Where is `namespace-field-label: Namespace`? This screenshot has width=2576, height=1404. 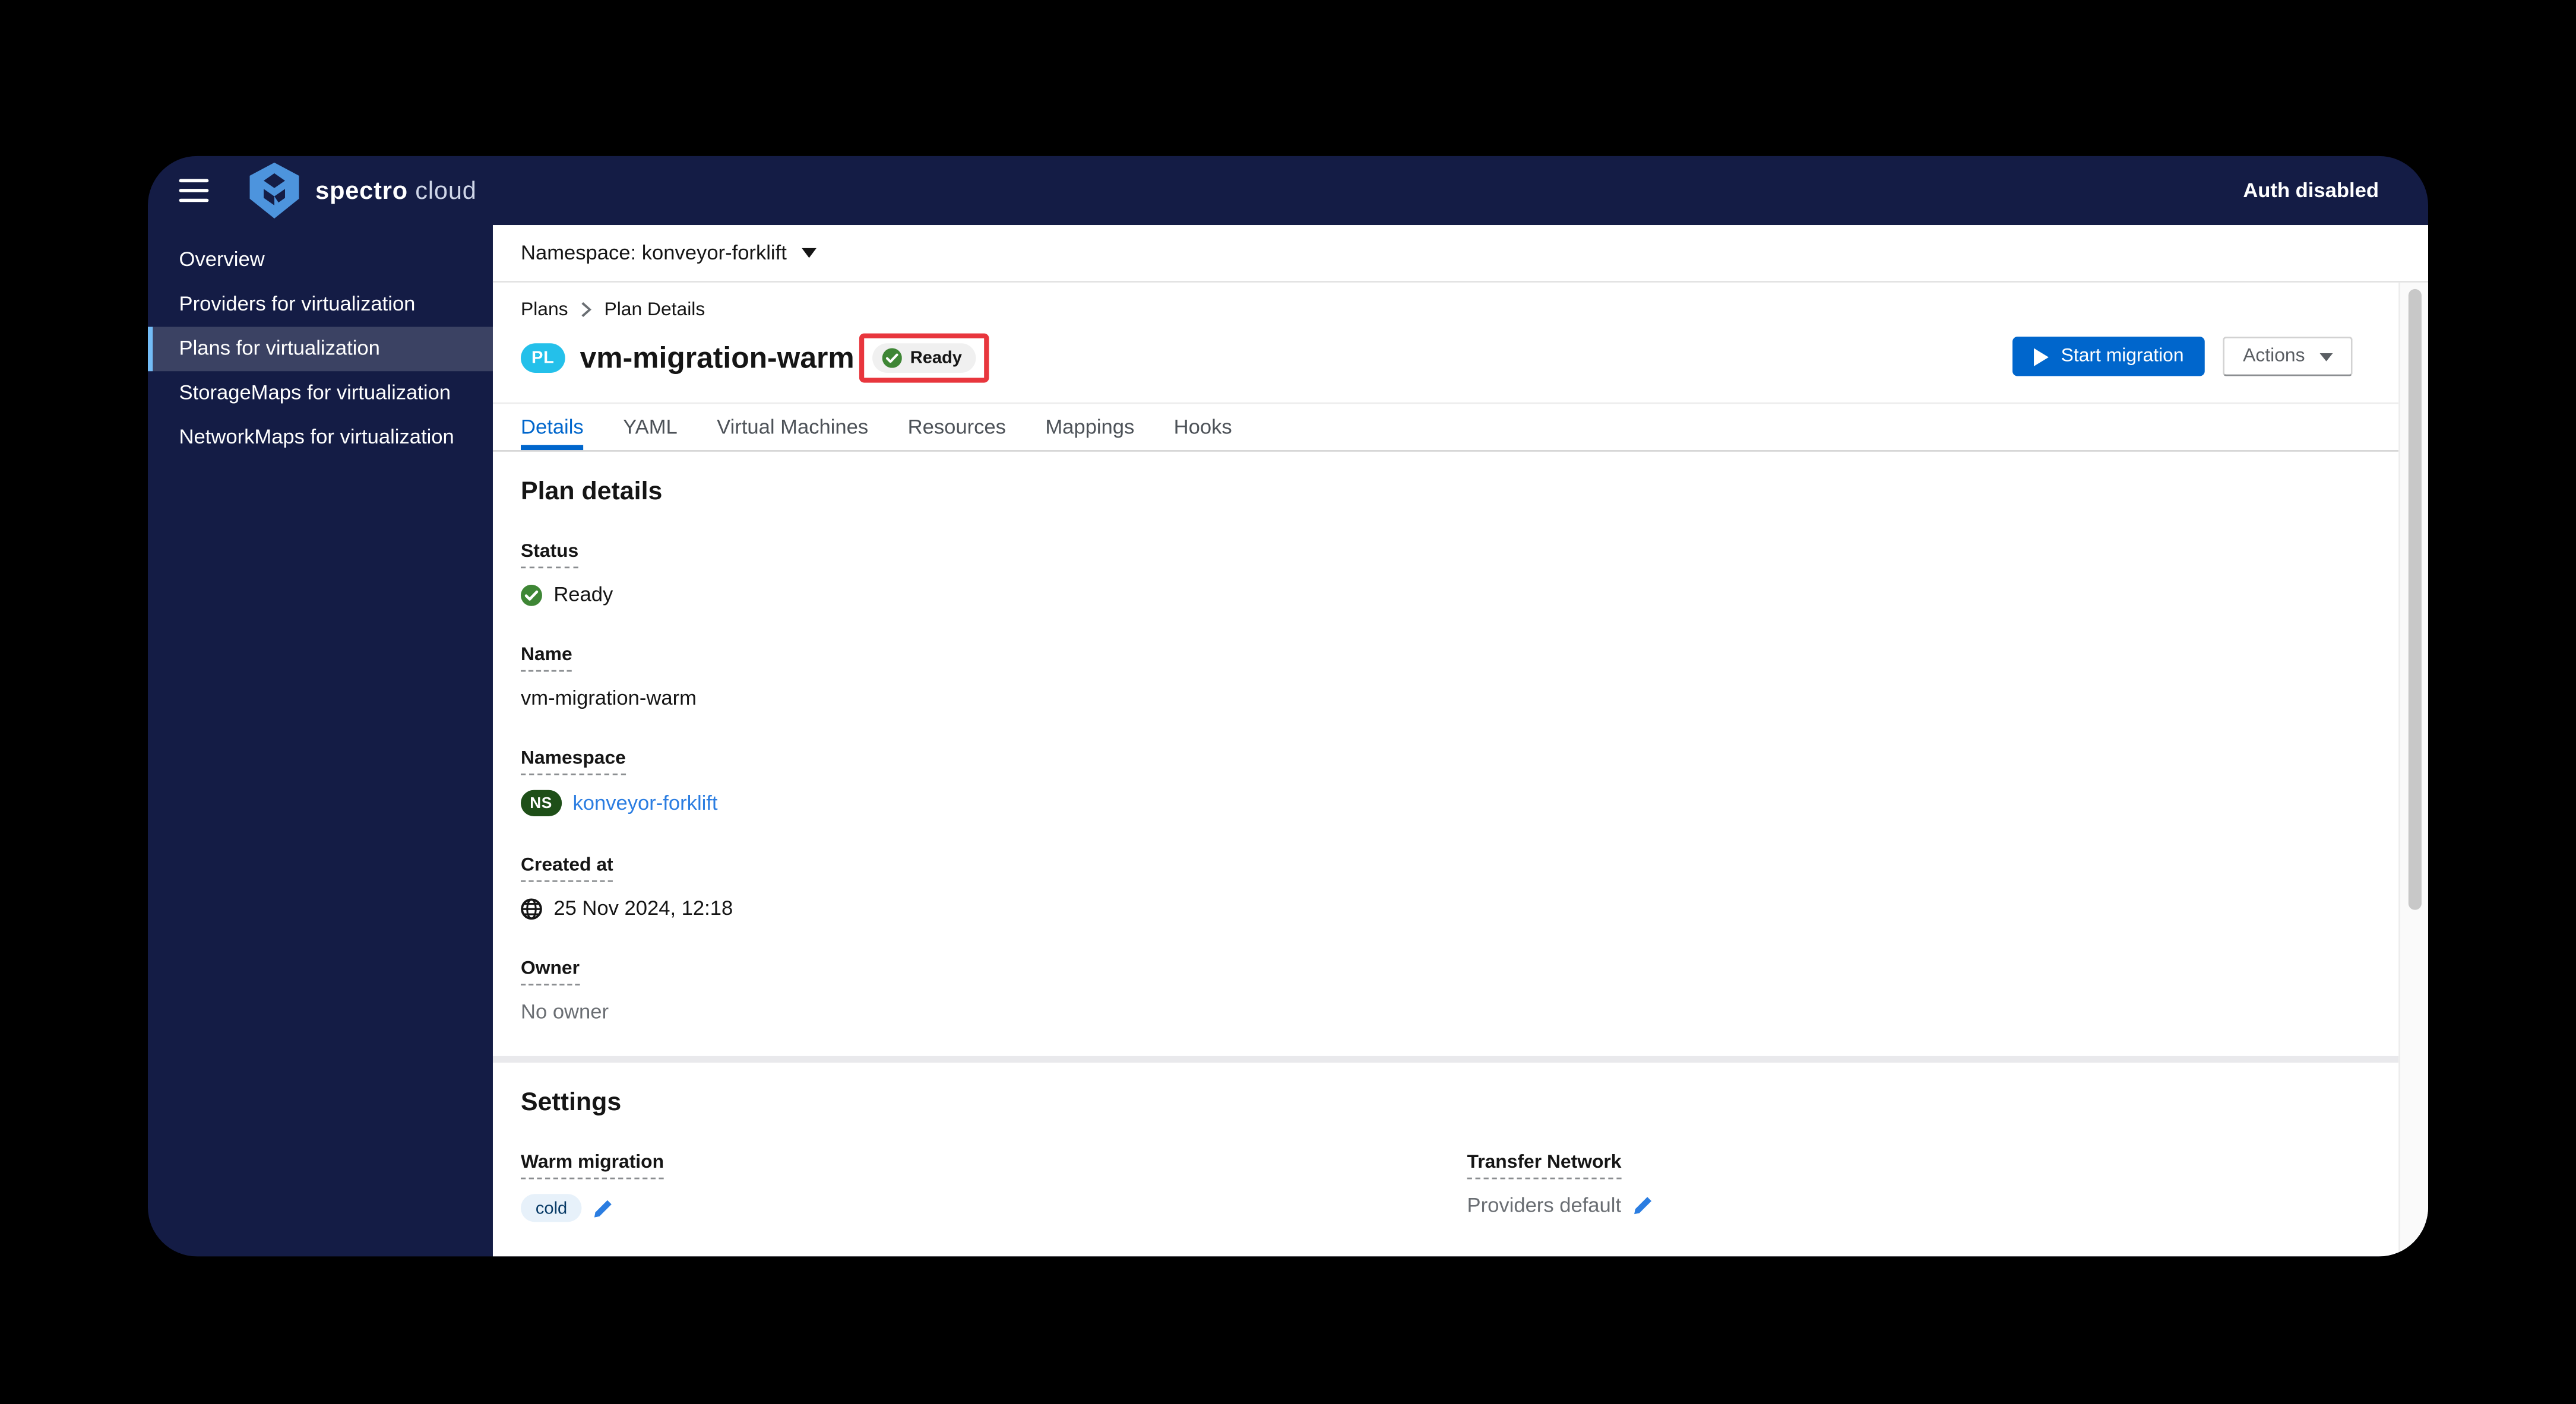 namespace-field-label: Namespace is located at coordinates (573, 762).